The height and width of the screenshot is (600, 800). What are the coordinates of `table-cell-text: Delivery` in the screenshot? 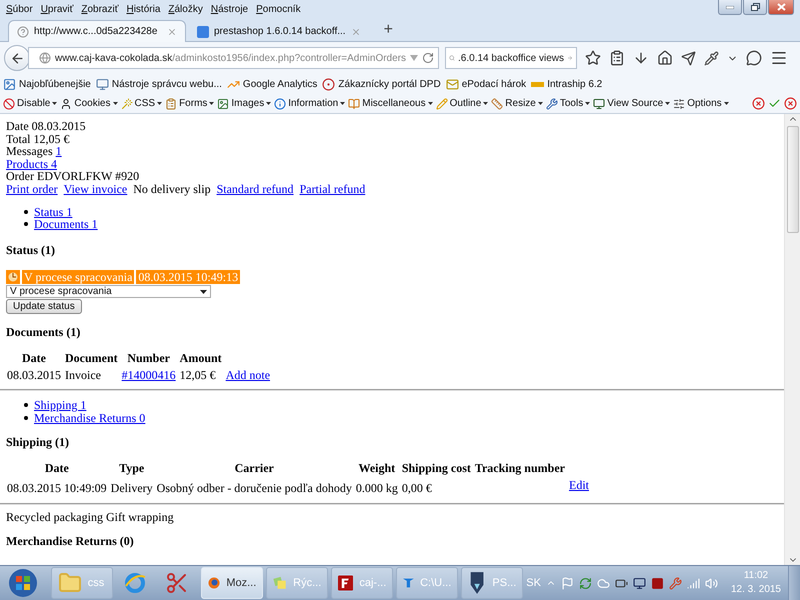 It's located at (132, 488).